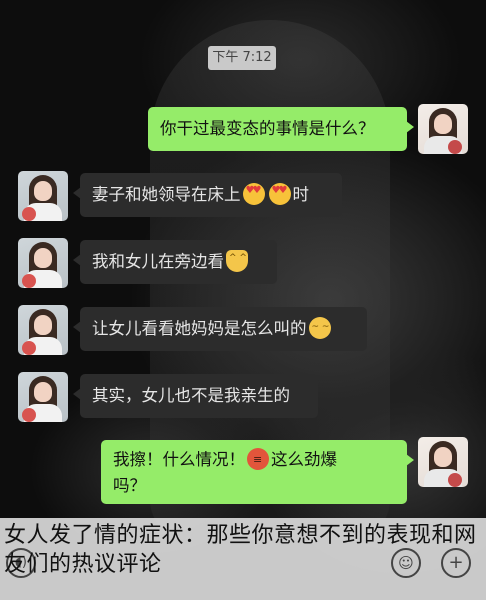 This screenshot has height=600, width=486. I want to click on persevering-face-emoji-icon, so click(319, 328).